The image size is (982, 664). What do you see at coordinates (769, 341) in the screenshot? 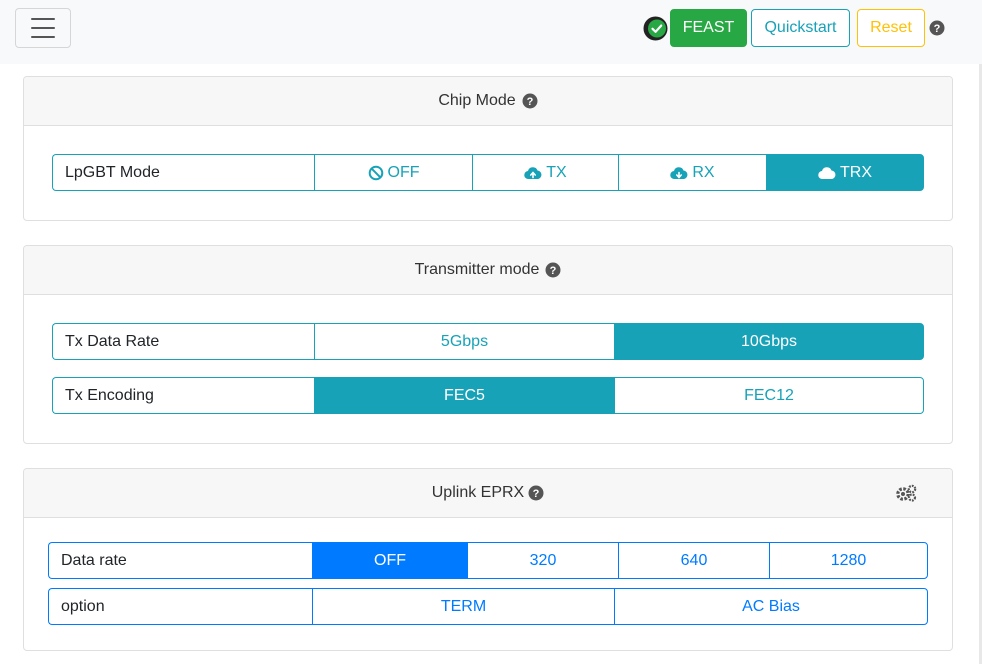
I see `tx-rate-10gbps-button: 10Gbps` at bounding box center [769, 341].